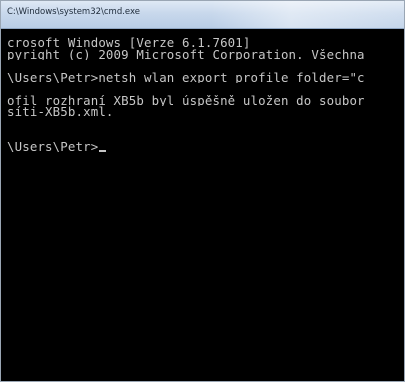  Describe the element at coordinates (53, 146) in the screenshot. I see `prompt-text: \Users\Petr>` at that location.